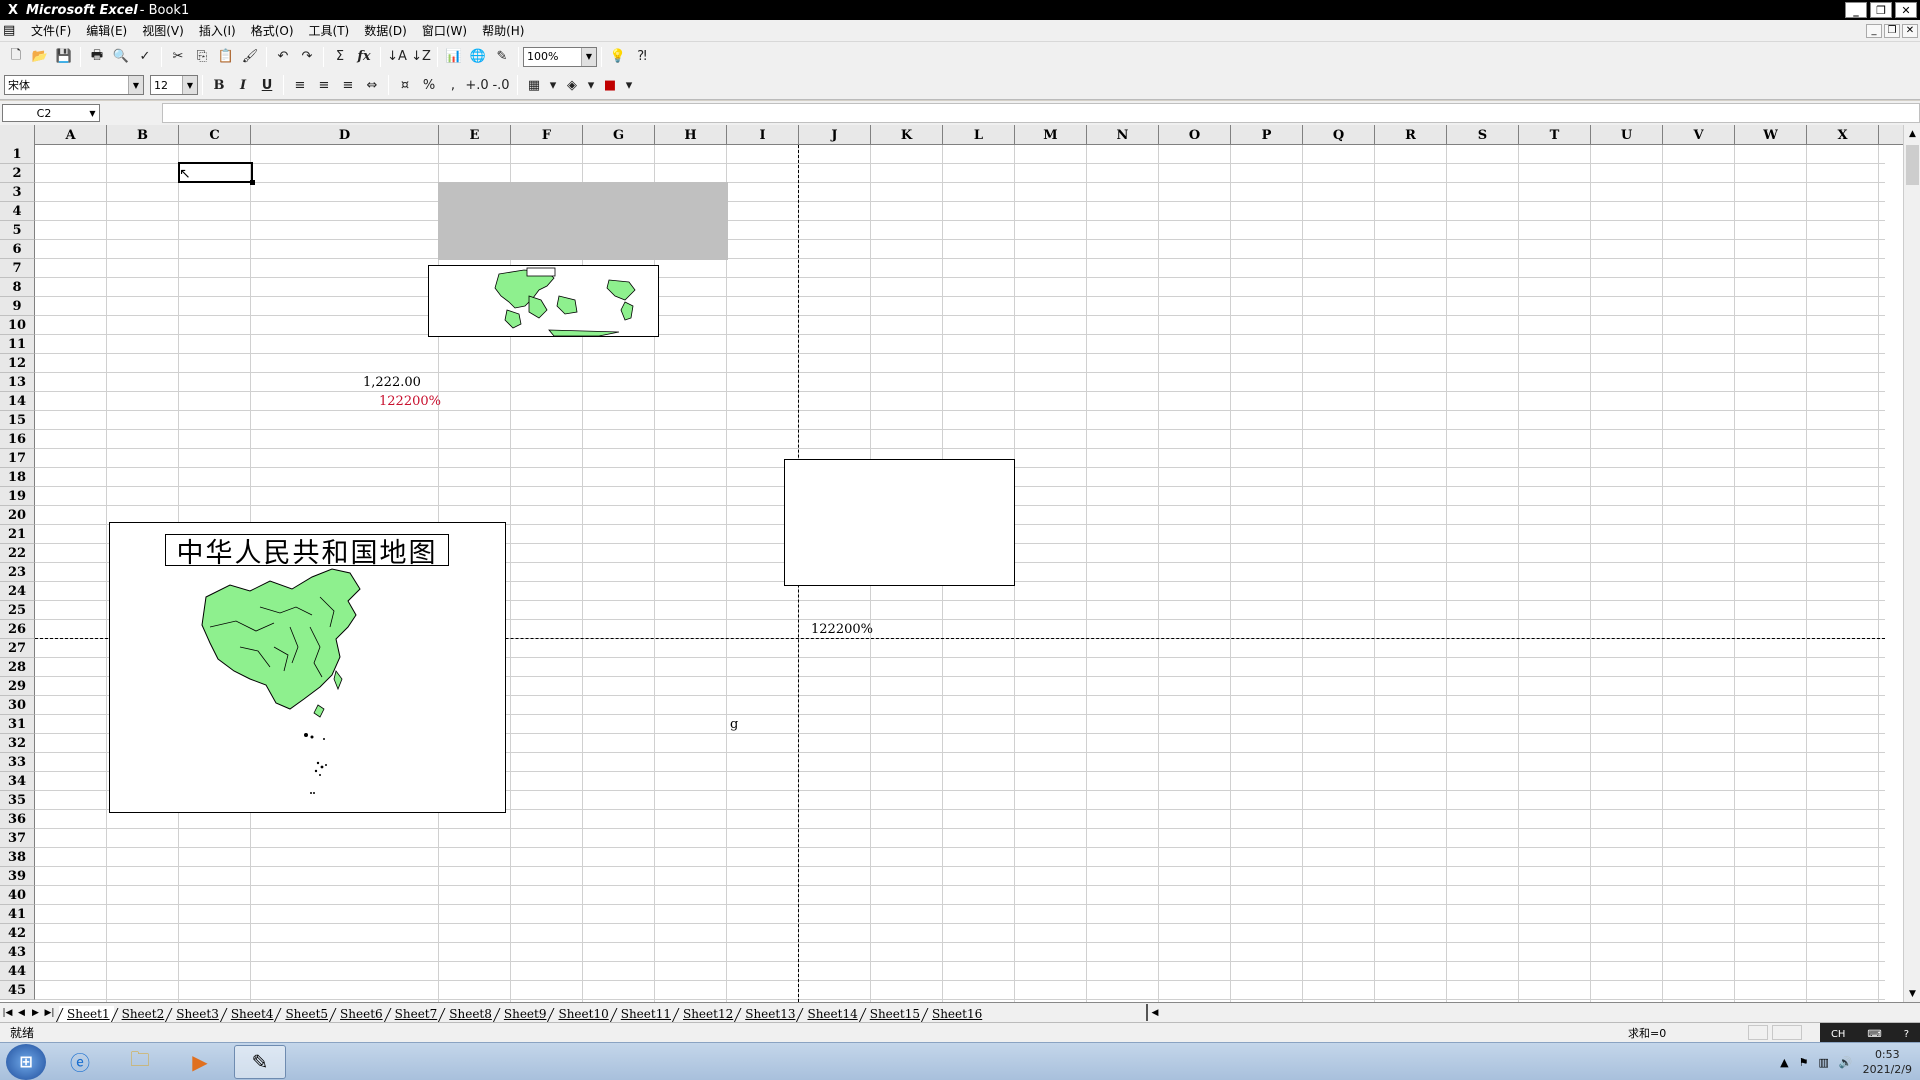  Describe the element at coordinates (17, 458) in the screenshot. I see `row-header-17: 17` at that location.